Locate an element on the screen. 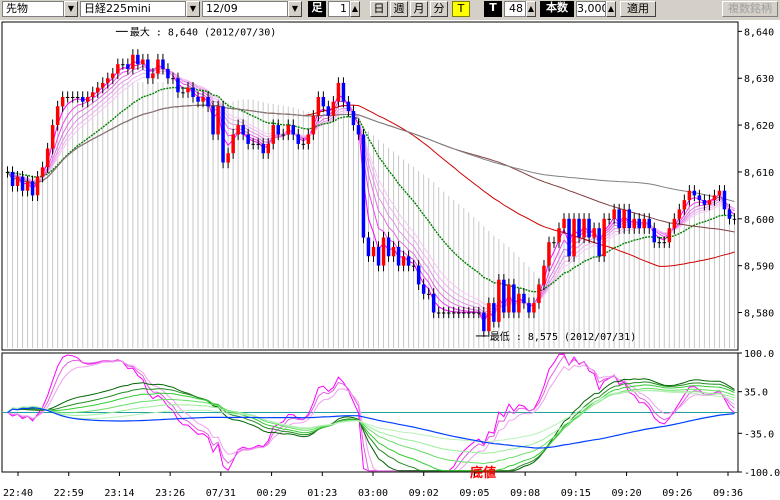  month-button: 月 is located at coordinates (419, 9).